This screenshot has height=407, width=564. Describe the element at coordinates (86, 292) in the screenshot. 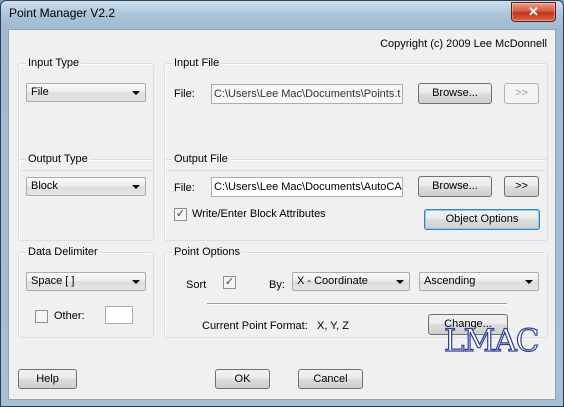

I see `data-delimiter-group: Data Delimiter Space [ ] Other:` at that location.